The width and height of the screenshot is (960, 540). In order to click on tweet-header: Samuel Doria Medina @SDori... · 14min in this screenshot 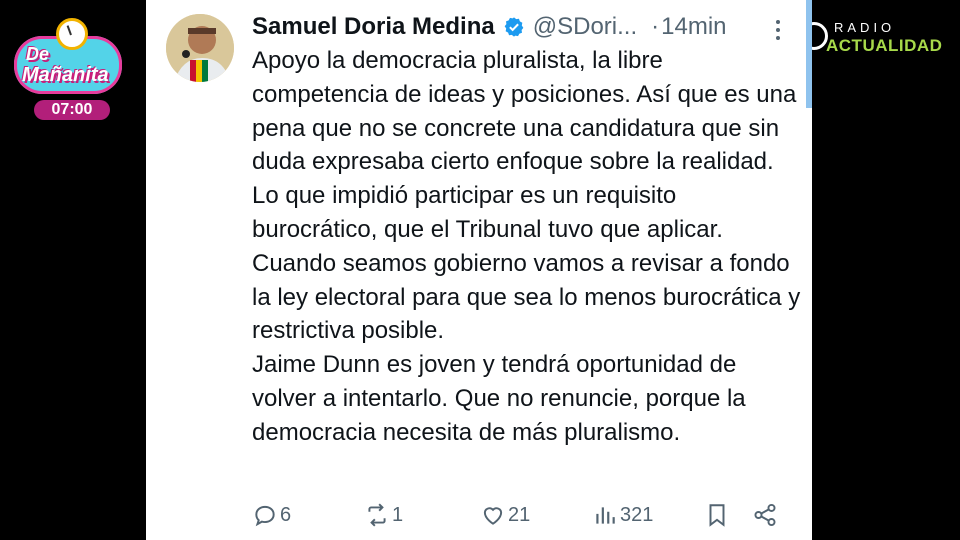, I will do `click(522, 27)`.